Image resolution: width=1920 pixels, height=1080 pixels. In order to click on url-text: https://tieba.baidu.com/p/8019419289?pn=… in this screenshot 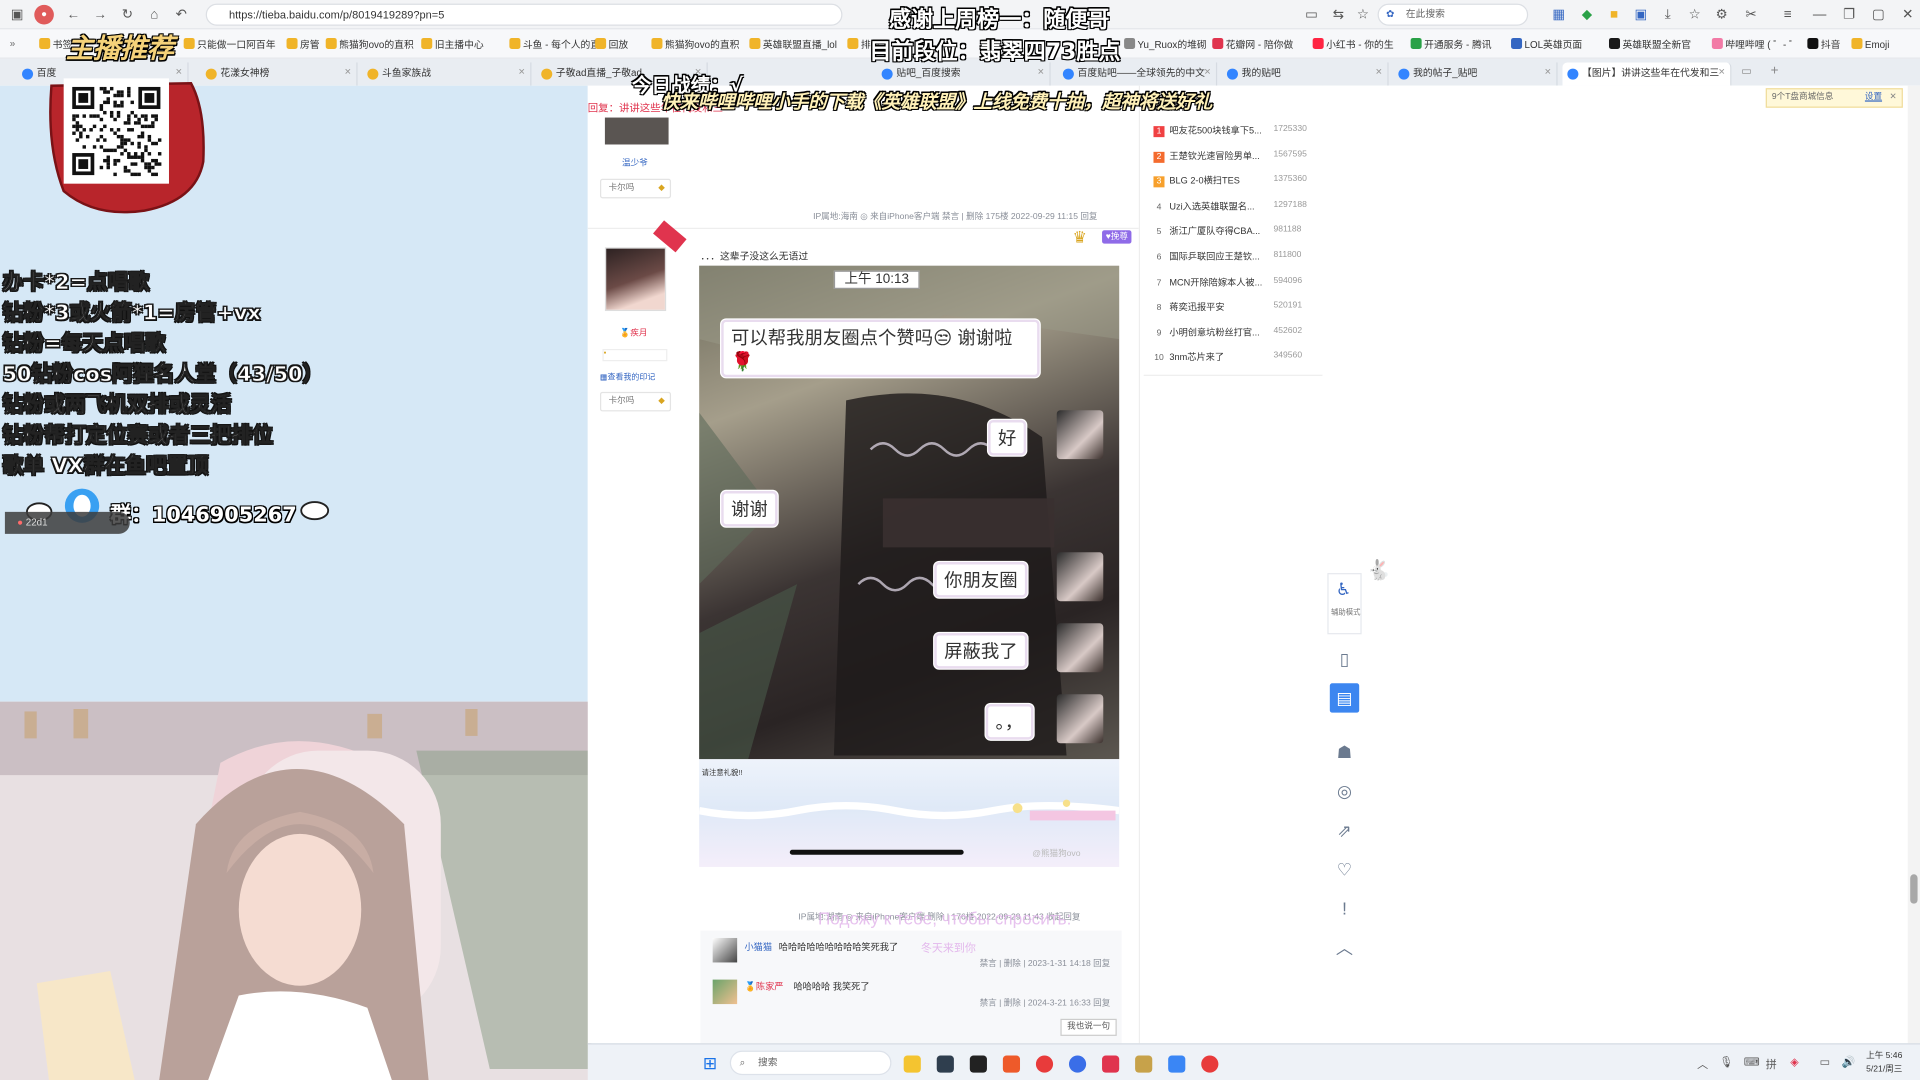, I will do `click(336, 15)`.